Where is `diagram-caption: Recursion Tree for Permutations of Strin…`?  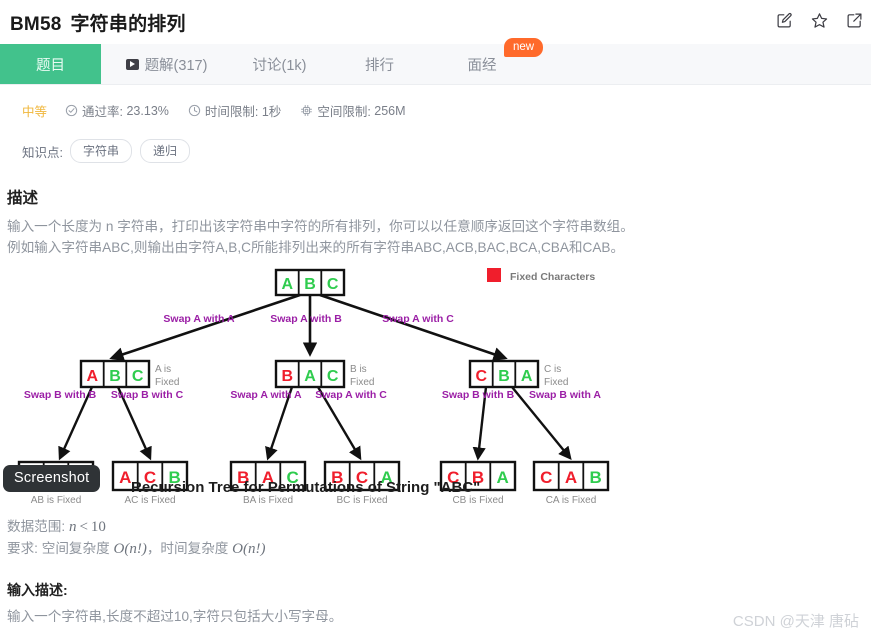 diagram-caption: Recursion Tree for Permutations of Strin… is located at coordinates (306, 487).